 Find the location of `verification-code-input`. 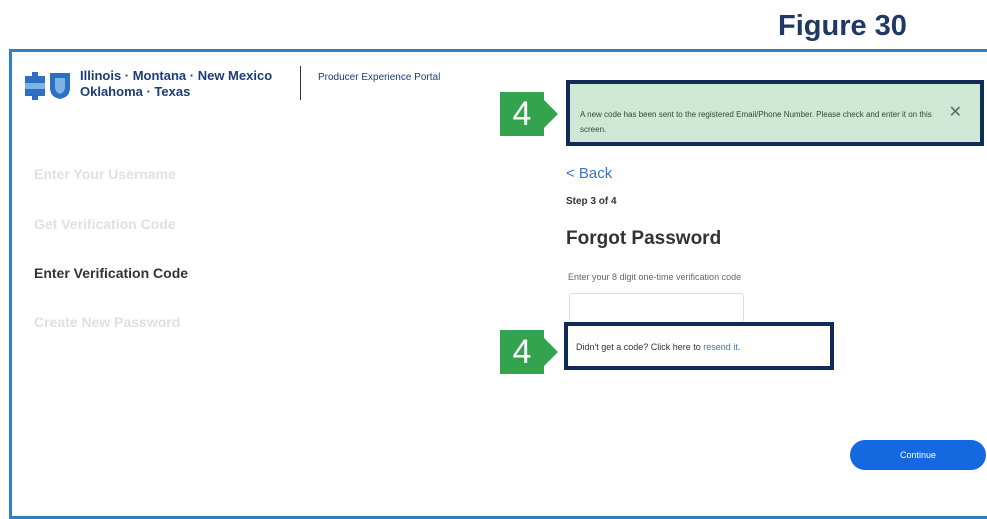

verification-code-input is located at coordinates (656, 308).